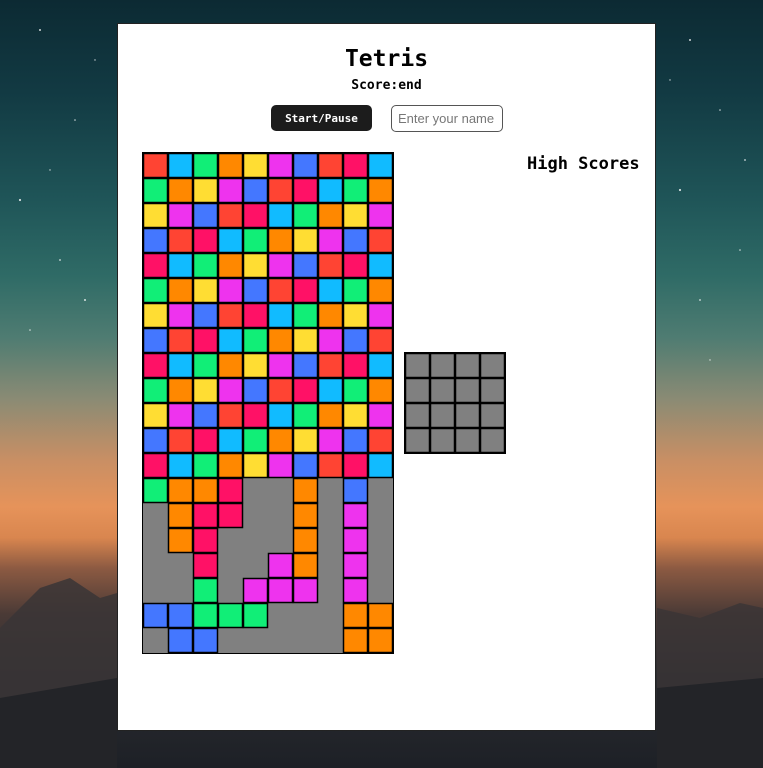  Describe the element at coordinates (583, 164) in the screenshot. I see `high-scores-title: High Scores` at that location.